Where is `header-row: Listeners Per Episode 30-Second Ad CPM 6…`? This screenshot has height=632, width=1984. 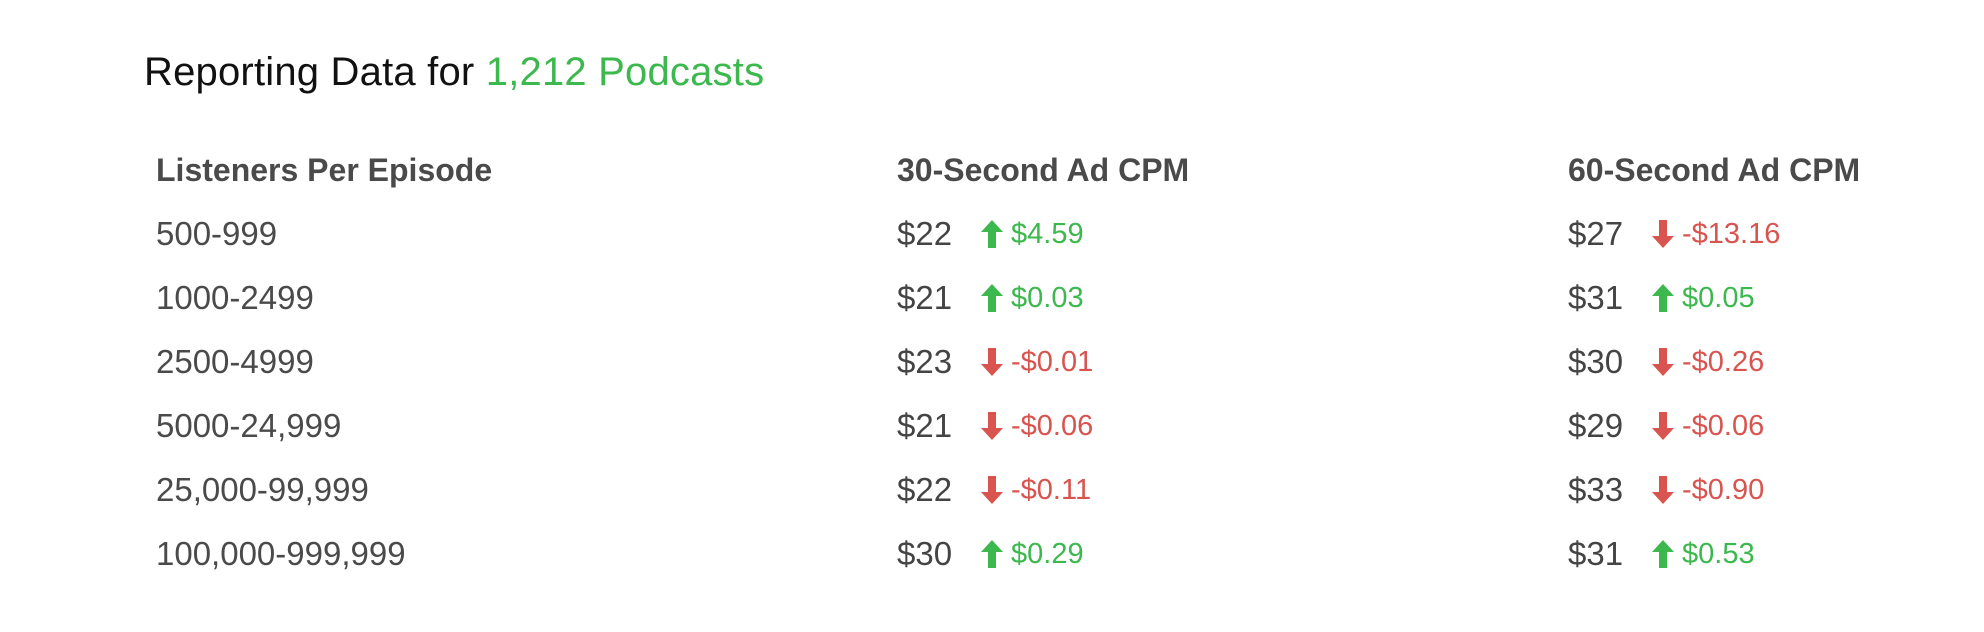
header-row: Listeners Per Episode 30-Second Ad CPM 6… is located at coordinates (1004, 170).